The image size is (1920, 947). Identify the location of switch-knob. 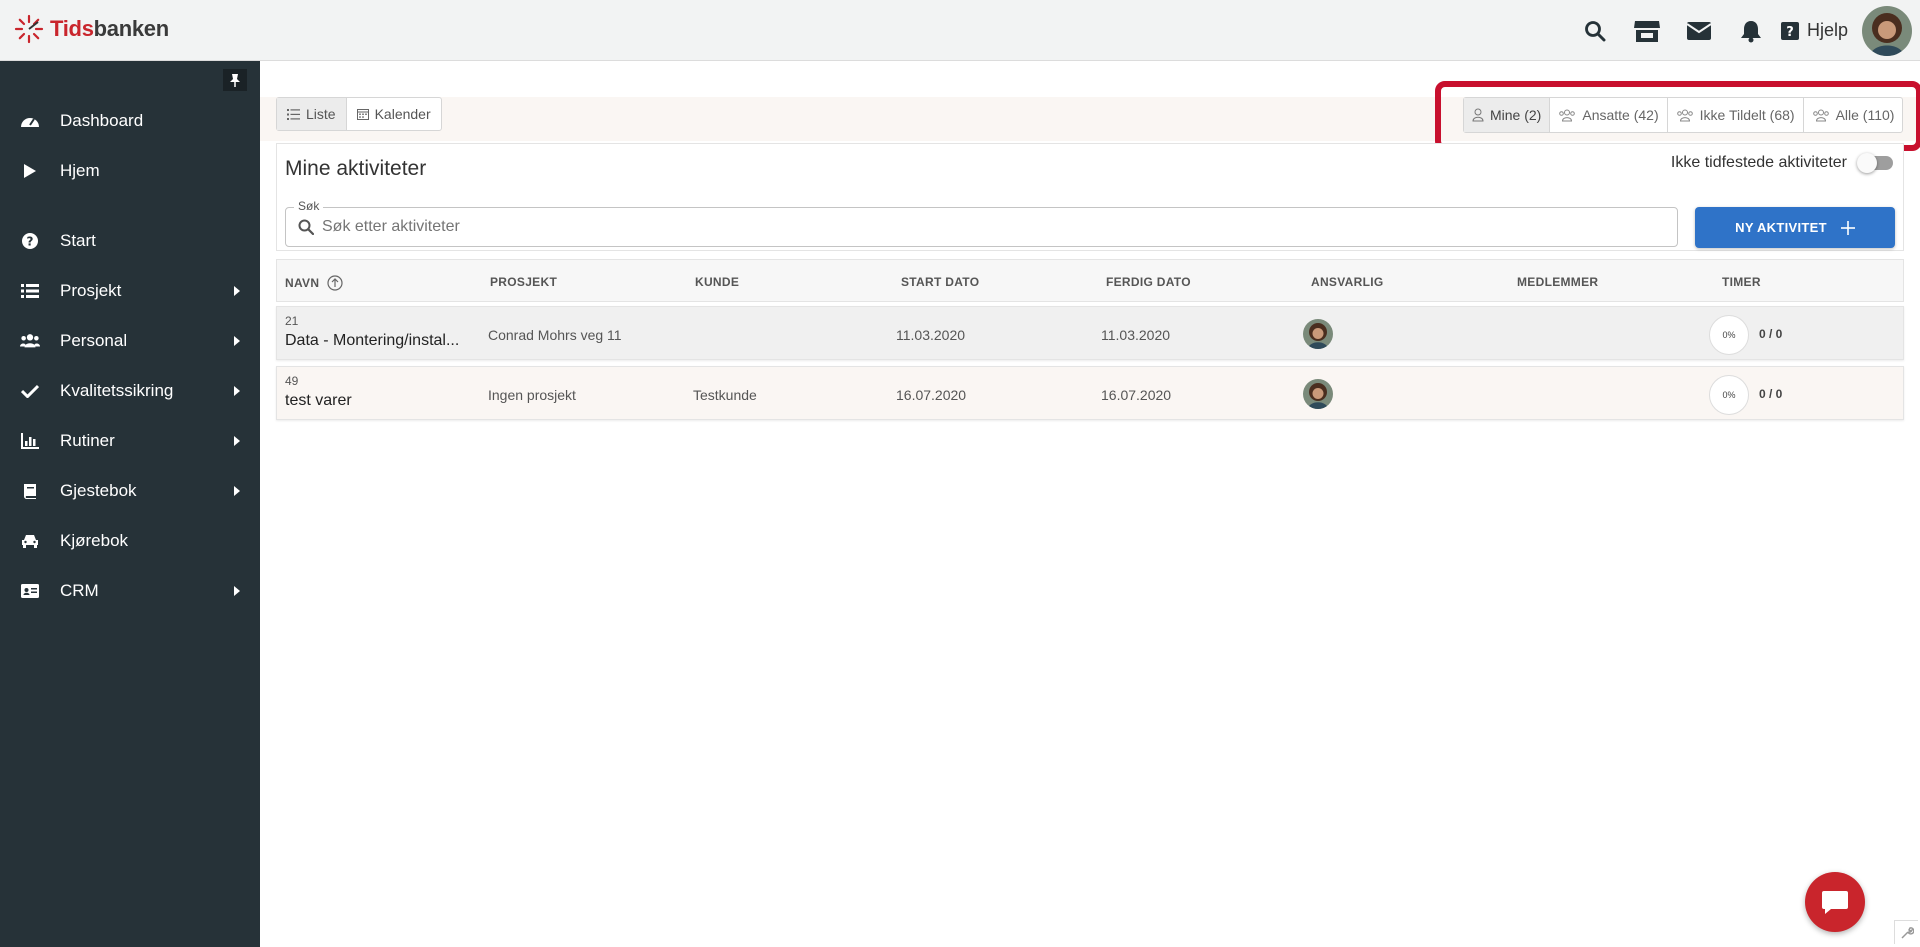
(1867, 163).